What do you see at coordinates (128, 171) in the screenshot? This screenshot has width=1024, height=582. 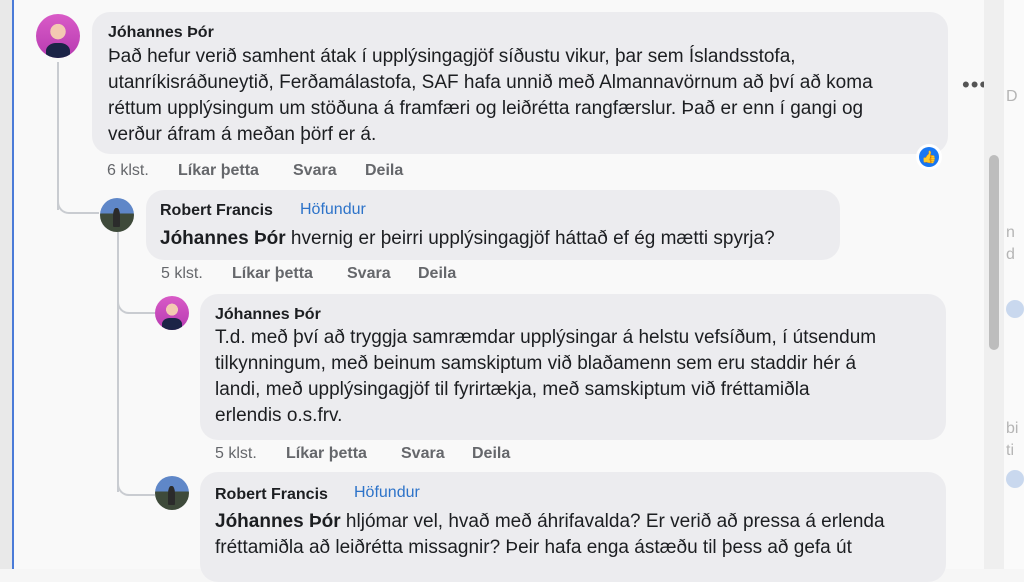 I see `comment-time: 6 klst.` at bounding box center [128, 171].